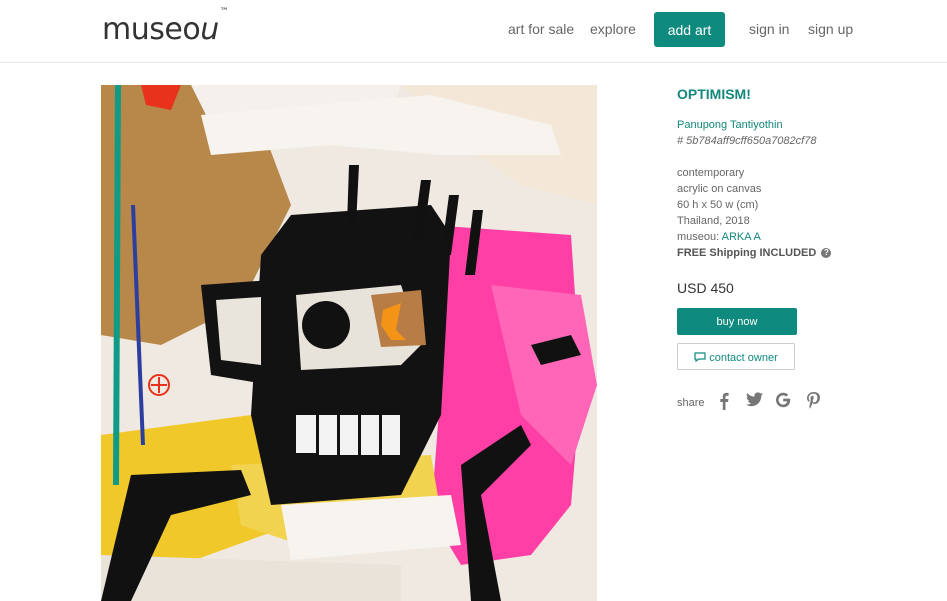 The width and height of the screenshot is (947, 601). What do you see at coordinates (724, 401) in the screenshot?
I see `facebook-icon` at bounding box center [724, 401].